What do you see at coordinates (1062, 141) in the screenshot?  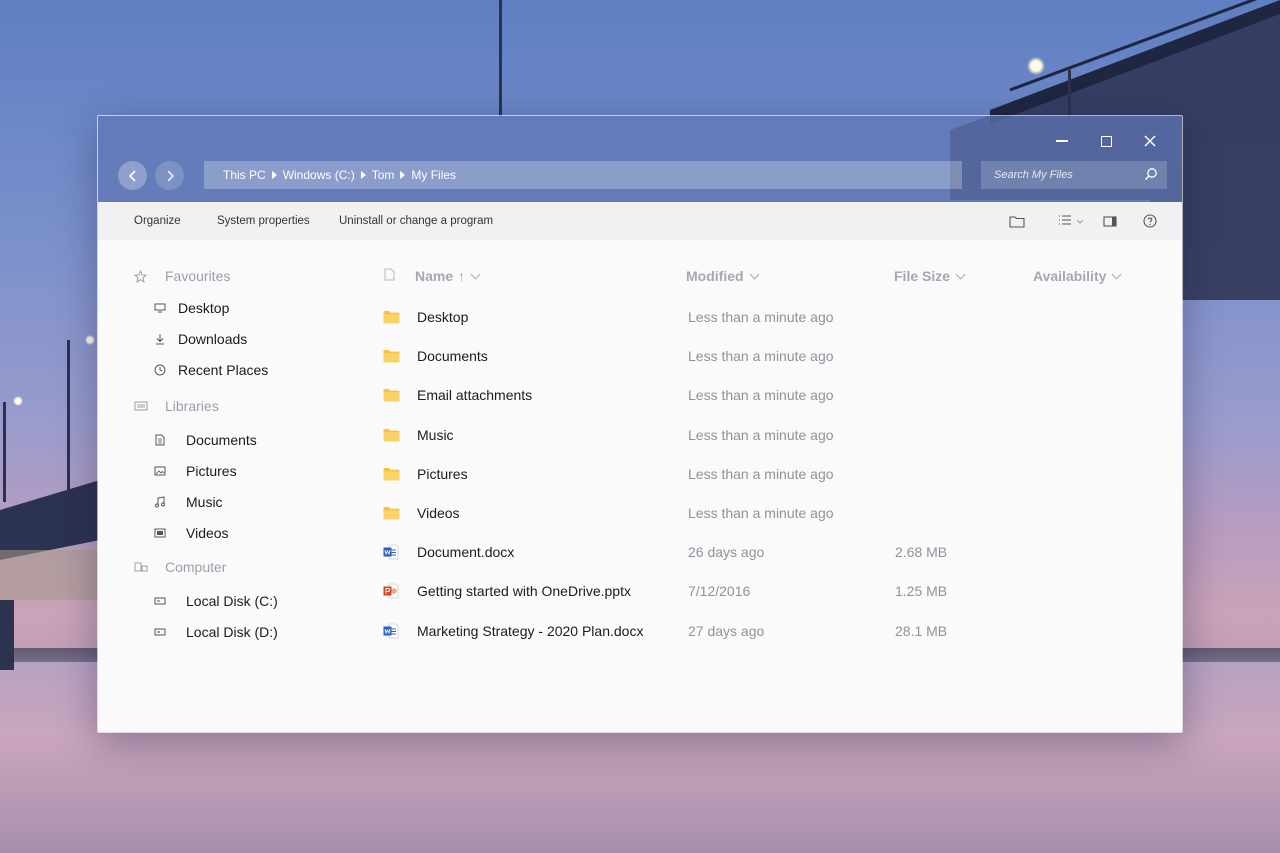 I see `minimize-button` at bounding box center [1062, 141].